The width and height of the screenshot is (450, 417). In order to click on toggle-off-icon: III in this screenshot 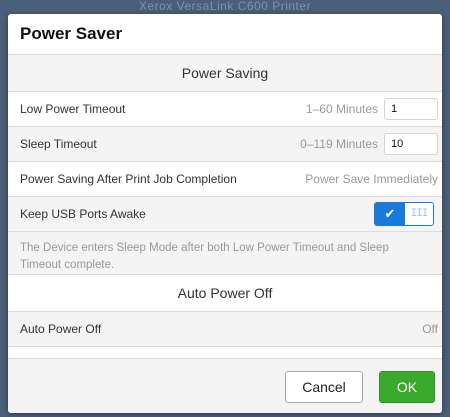, I will do `click(419, 214)`.